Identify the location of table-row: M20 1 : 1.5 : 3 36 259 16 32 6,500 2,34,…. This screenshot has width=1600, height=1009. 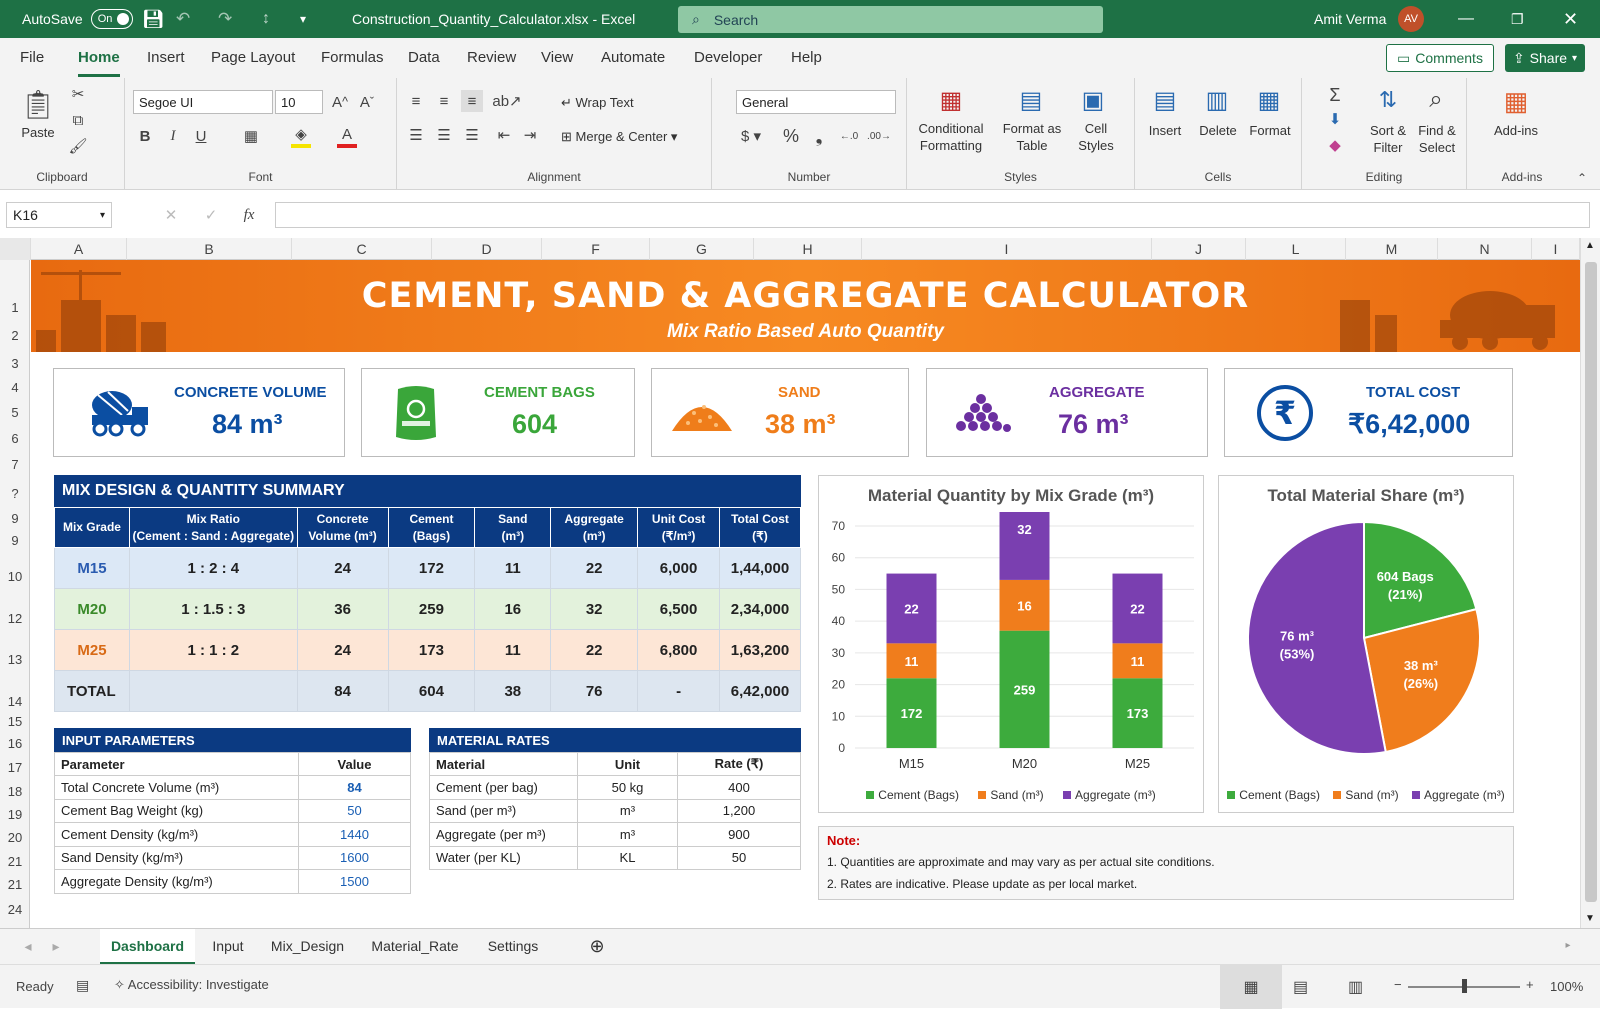
(427, 609).